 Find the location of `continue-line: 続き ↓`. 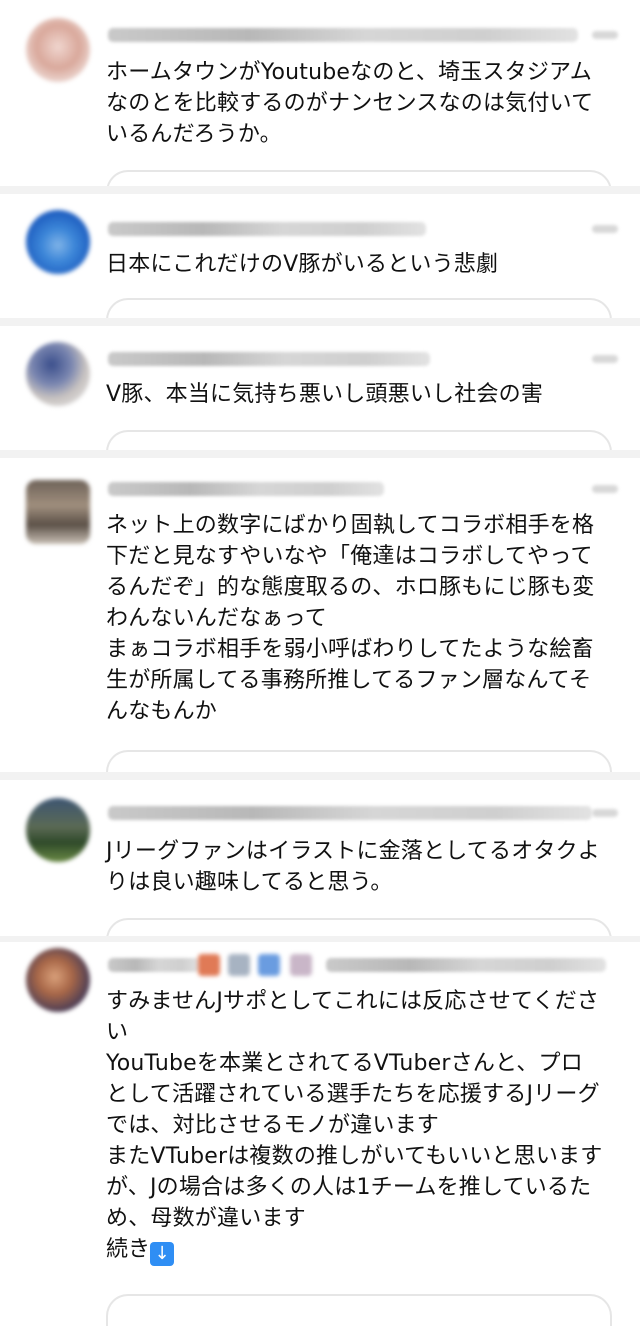

continue-line: 続き ↓ is located at coordinates (140, 1250).